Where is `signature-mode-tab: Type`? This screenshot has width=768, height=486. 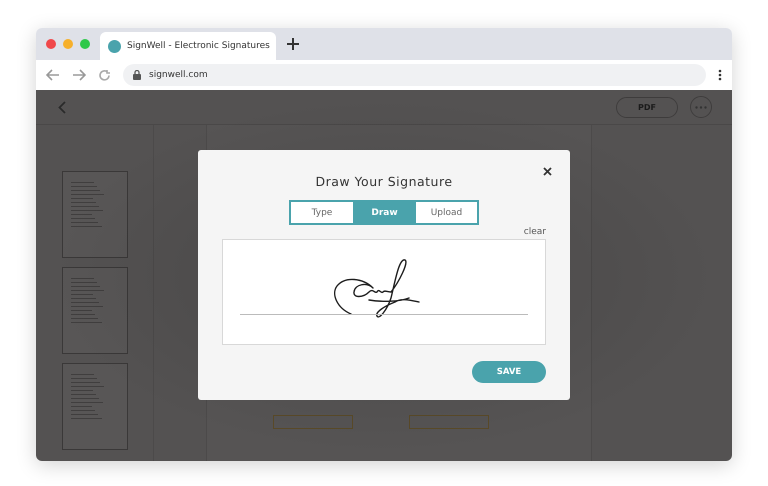 signature-mode-tab: Type is located at coordinates (322, 212).